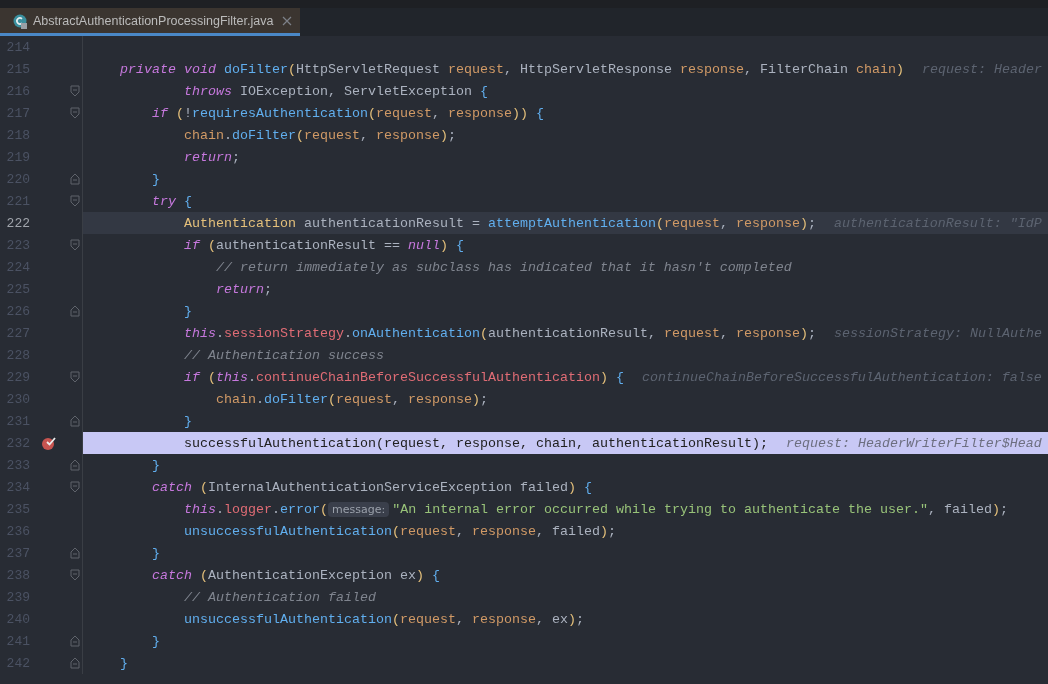  I want to click on code-field: logger, so click(248, 509).